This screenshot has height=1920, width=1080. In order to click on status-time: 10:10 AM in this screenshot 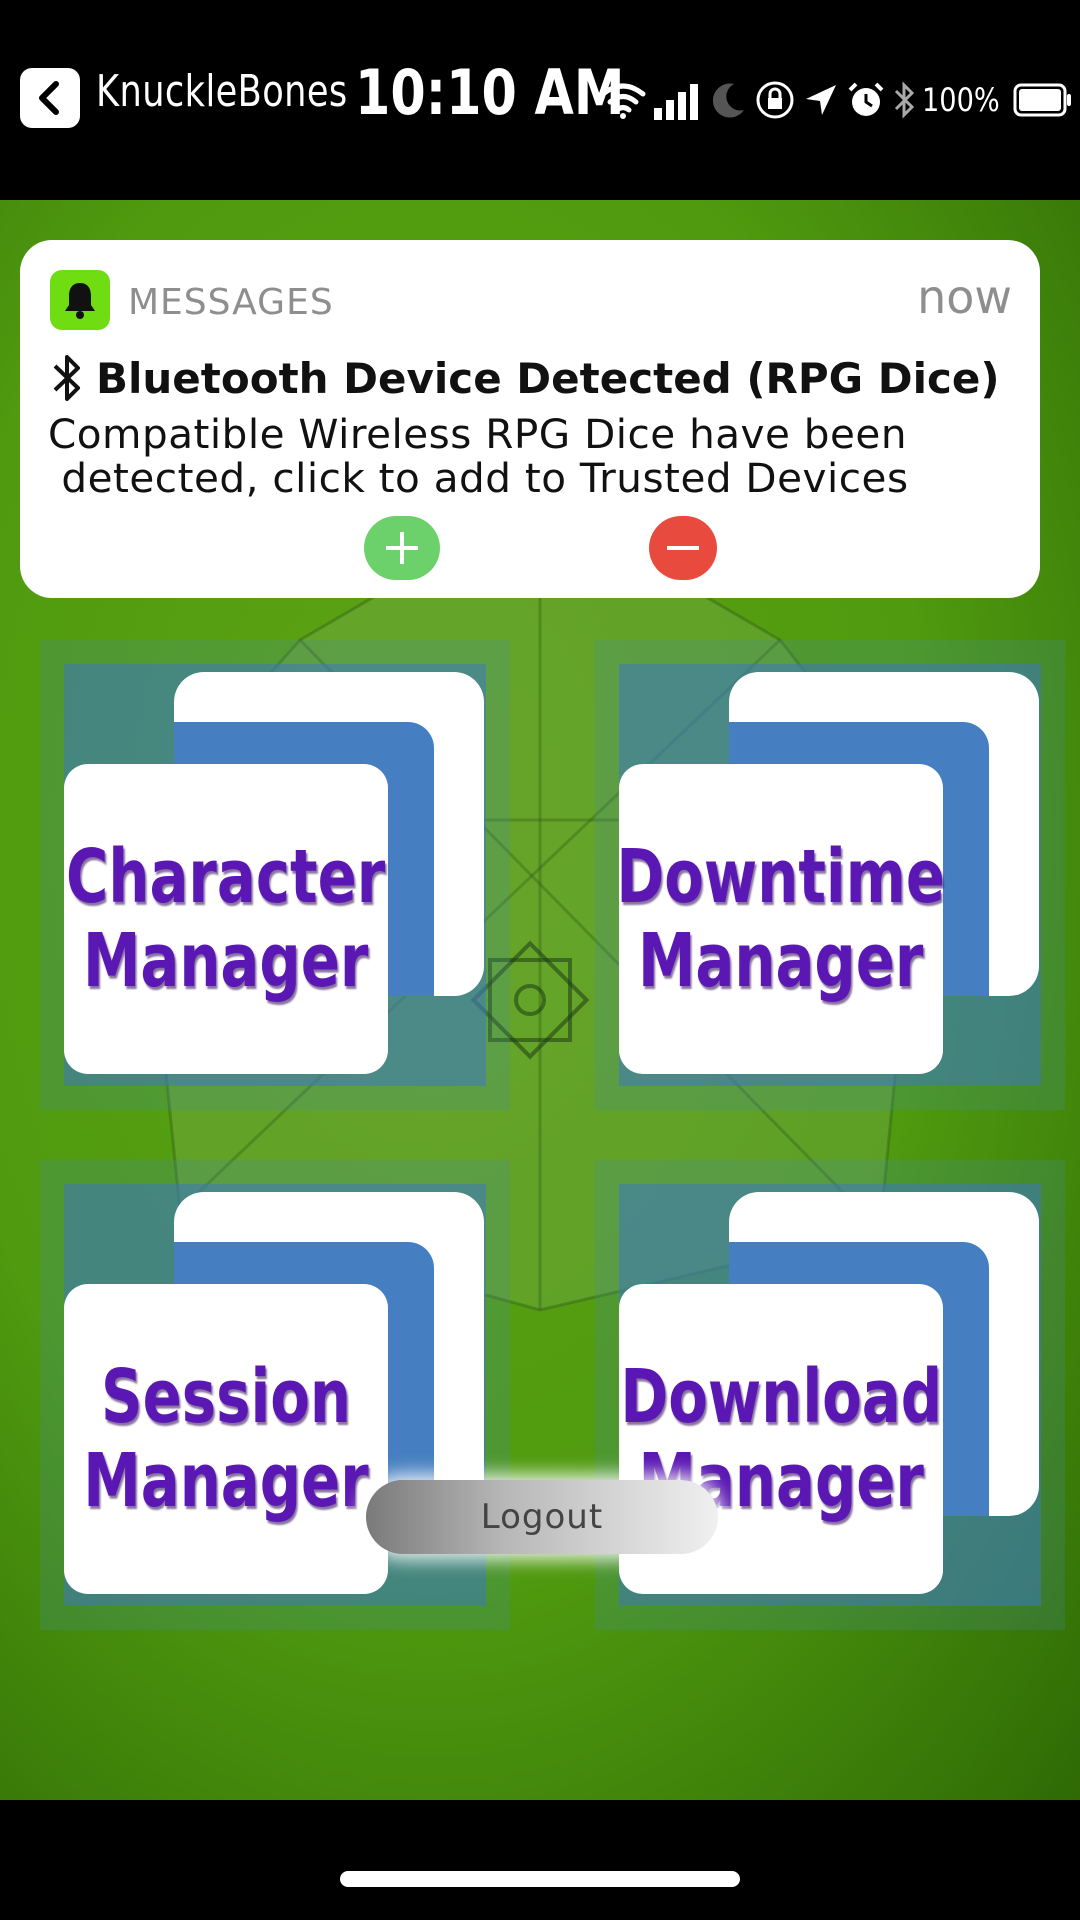, I will do `click(490, 92)`.